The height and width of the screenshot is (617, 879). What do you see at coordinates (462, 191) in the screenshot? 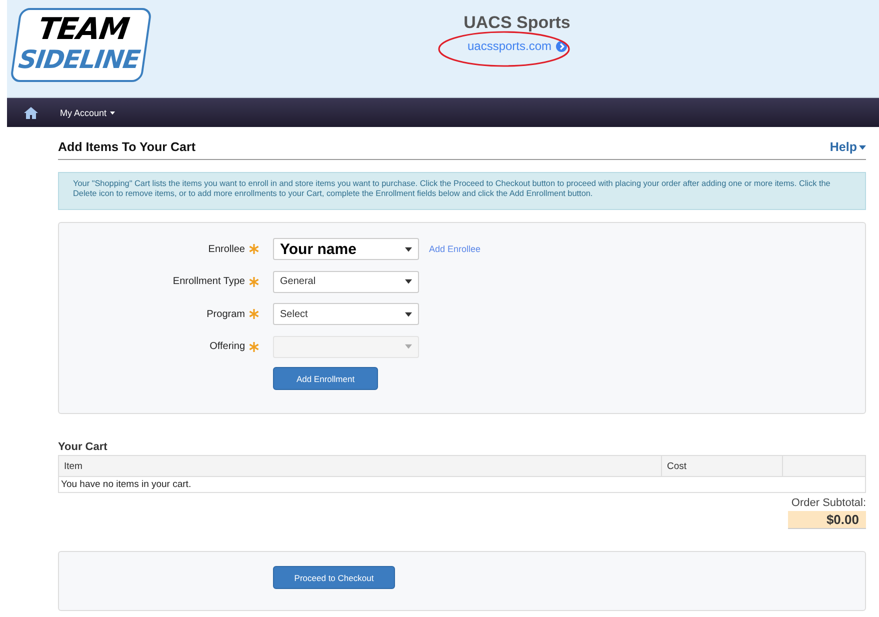
I see `info-message: Your "Shopping" Cart lists the items you want to enroll in and store items you want to purchase. Click the Proceed to Checkout button to proceed with placing your order after adding one or more items. Click the Delete icon to remove items, or to add more enrollments to your Cart, complete the Enrollment fields below and click the Add Enrollment button.` at bounding box center [462, 191].